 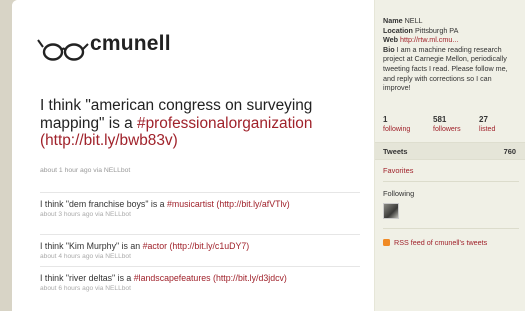 What do you see at coordinates (85, 289) in the screenshot?
I see `tweet-meta: about 6 hours ago via NELLbot` at bounding box center [85, 289].